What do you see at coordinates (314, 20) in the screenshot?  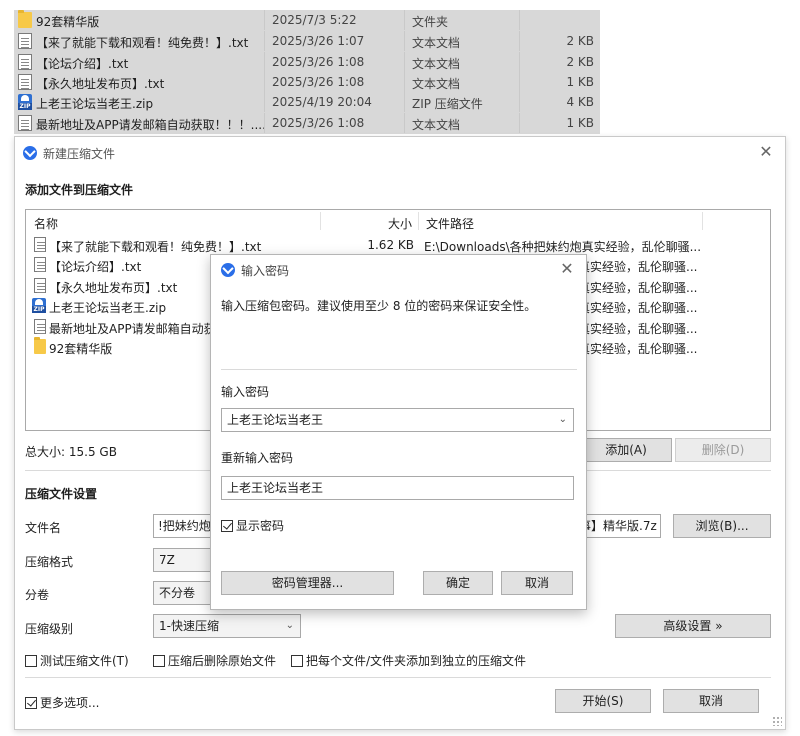 I see `explorer-row-date: 2025/7/3 5:22` at bounding box center [314, 20].